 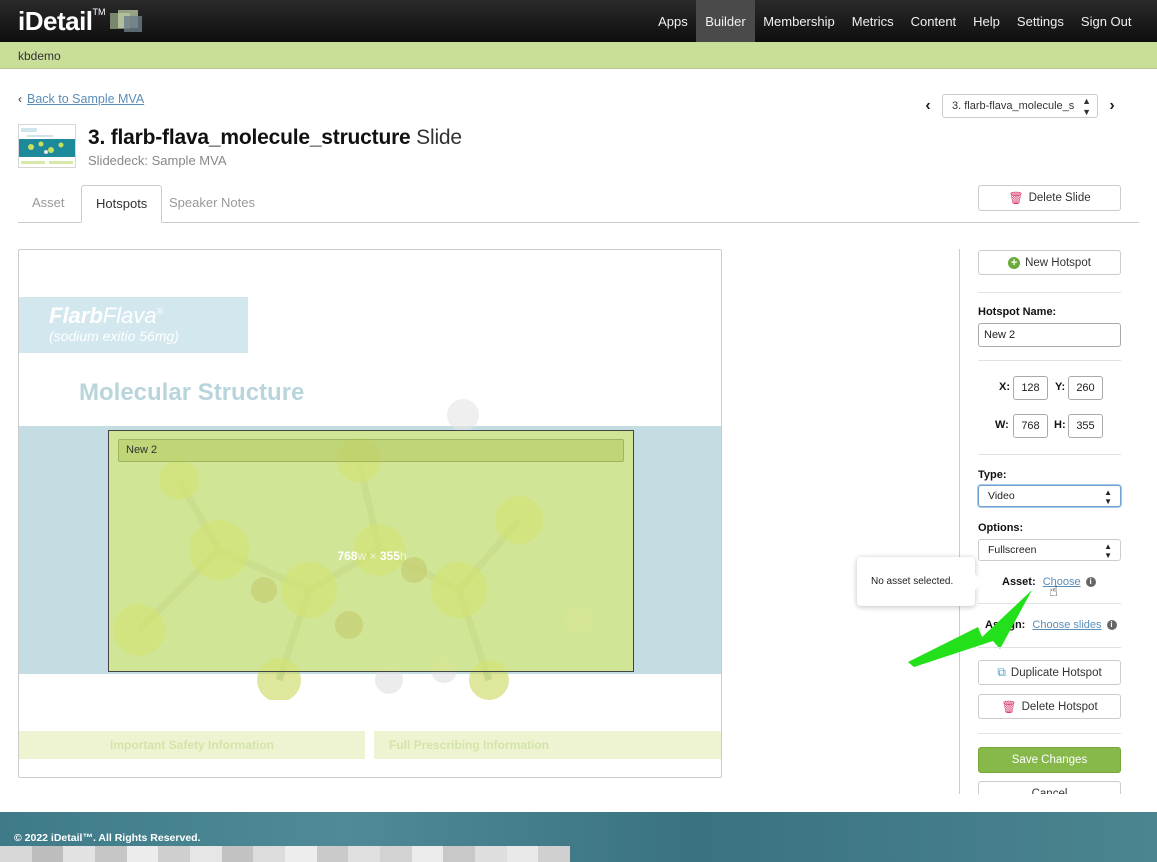 I want to click on slide-navigator: ‹ 3. flarb-flava_molecule_s ▲ ▼ ›, so click(x=1020, y=106).